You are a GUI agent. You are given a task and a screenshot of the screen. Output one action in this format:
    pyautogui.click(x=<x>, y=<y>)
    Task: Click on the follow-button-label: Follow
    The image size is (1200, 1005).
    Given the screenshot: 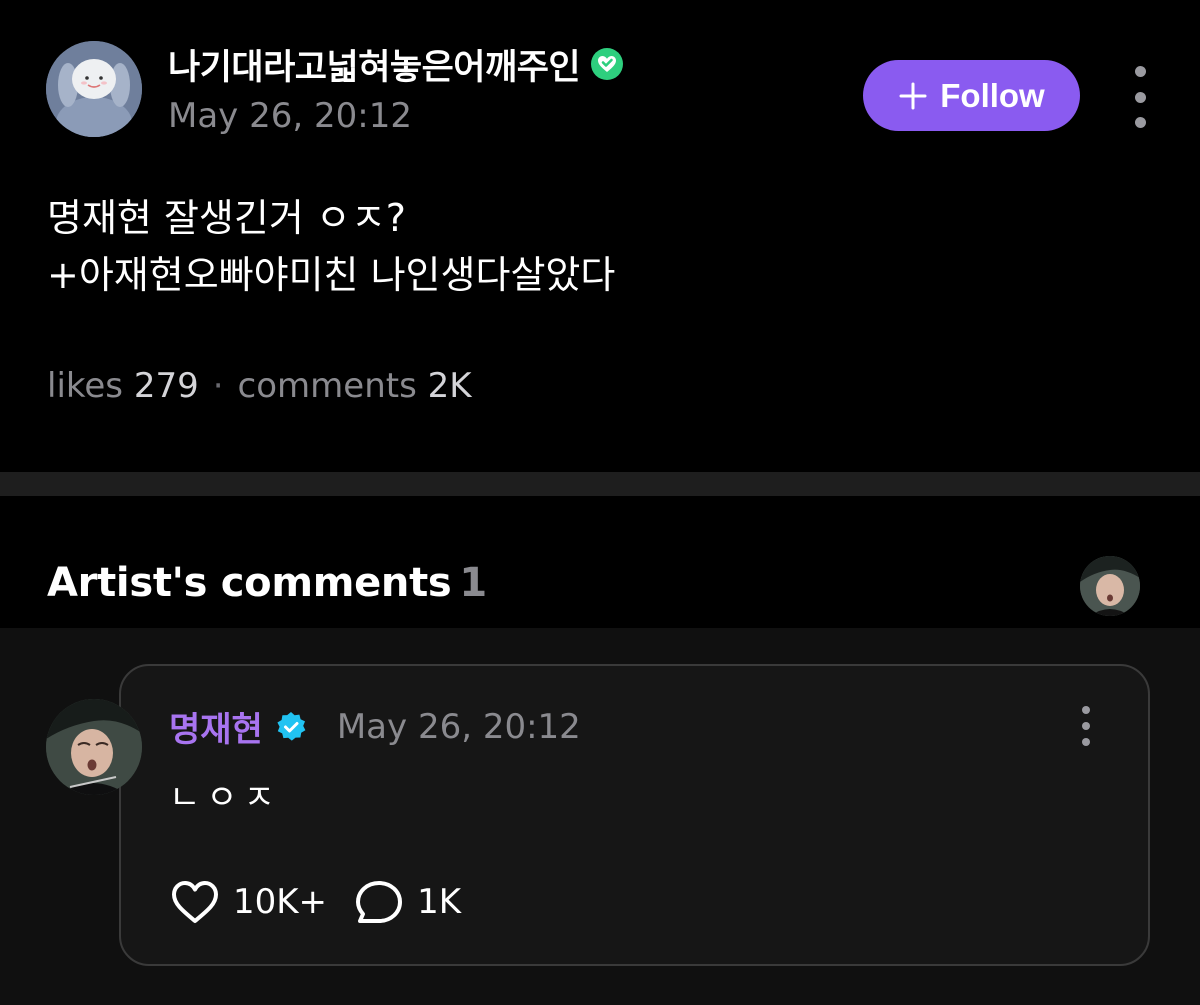 What is the action you would take?
    pyautogui.click(x=992, y=95)
    